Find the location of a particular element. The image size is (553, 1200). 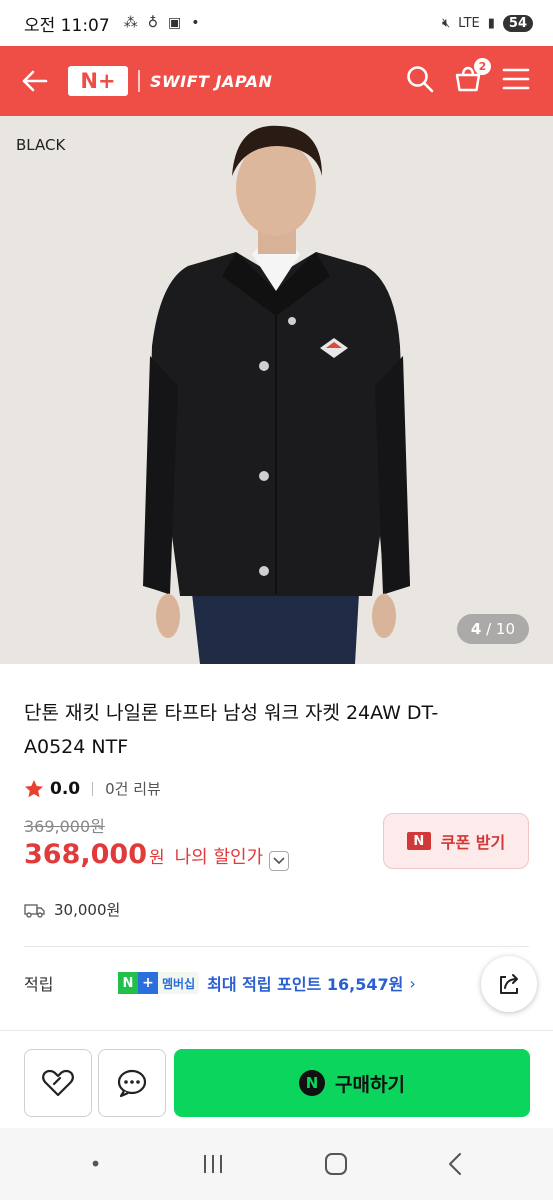

share-button is located at coordinates (509, 984).